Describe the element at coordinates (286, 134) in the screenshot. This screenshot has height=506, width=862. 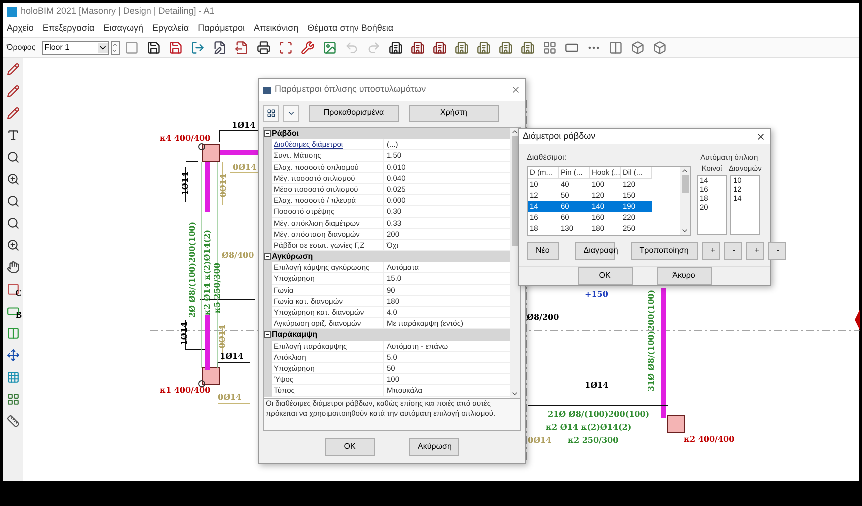
I see `group-title: Ράβδοι` at that location.